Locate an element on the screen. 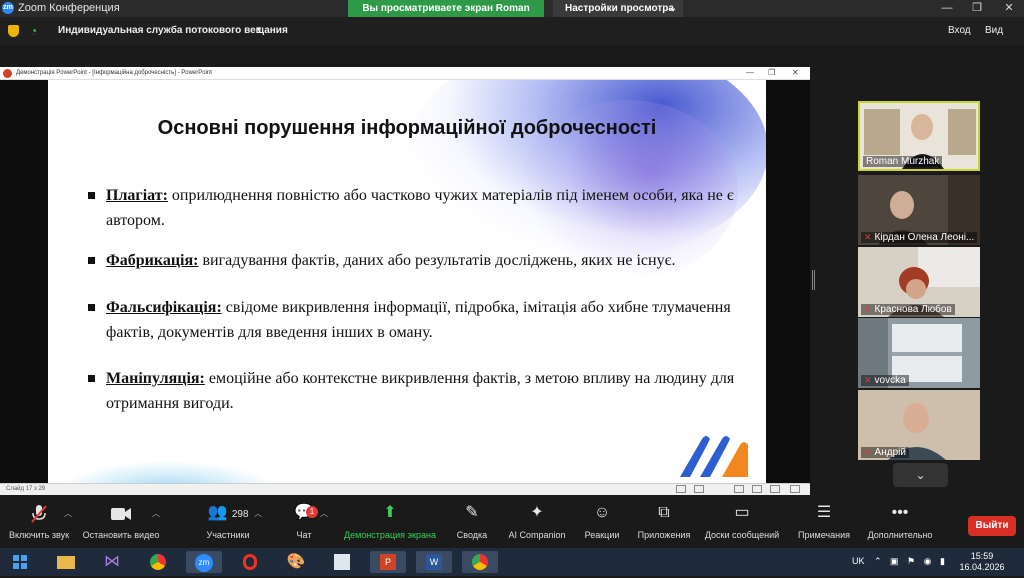 The image size is (1024, 578). chevron-down-icon: ▼ is located at coordinates (259, 29).